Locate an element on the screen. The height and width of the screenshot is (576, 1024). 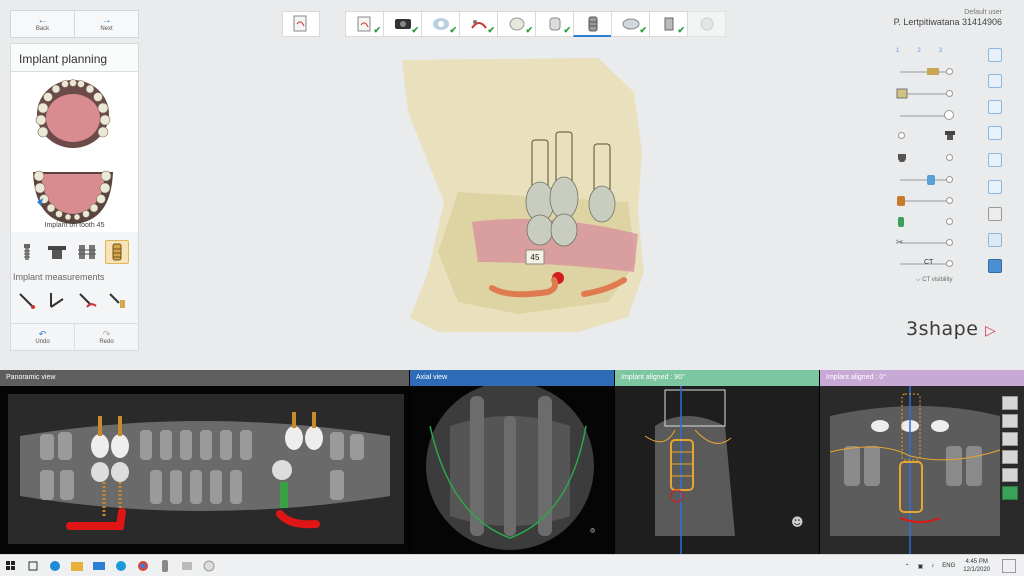
implant-screw-tool is located at coordinates (27, 252).